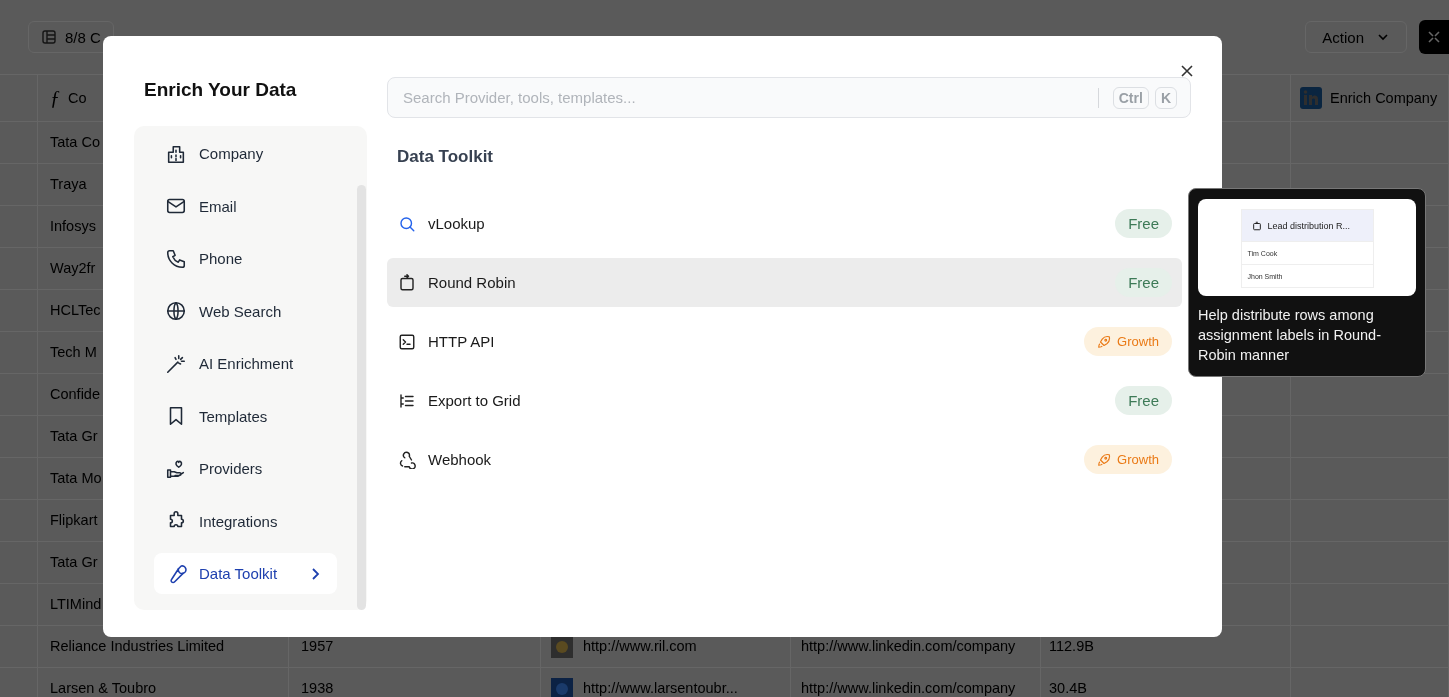  What do you see at coordinates (73, 226) in the screenshot?
I see `table-cell: Infosys` at bounding box center [73, 226].